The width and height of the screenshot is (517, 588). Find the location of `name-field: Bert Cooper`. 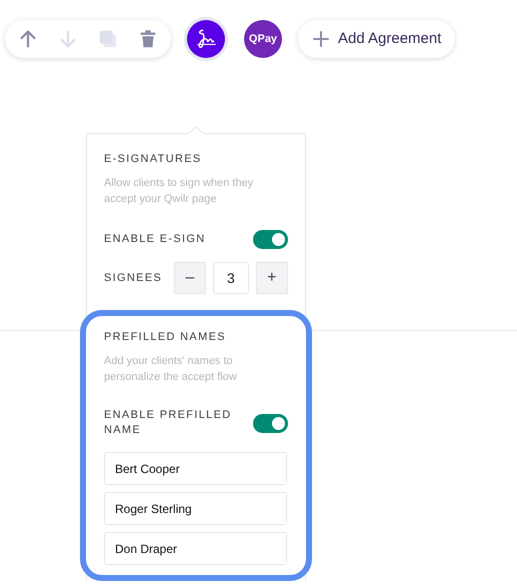

name-field: Bert Cooper is located at coordinates (195, 468).